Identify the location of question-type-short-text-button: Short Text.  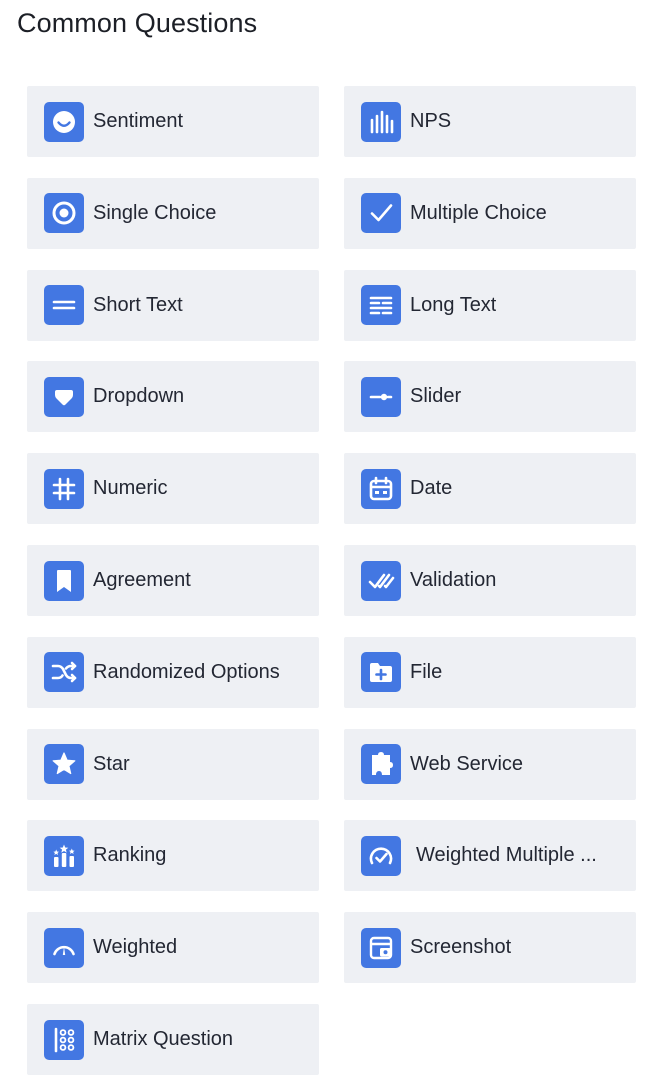
(173, 305).